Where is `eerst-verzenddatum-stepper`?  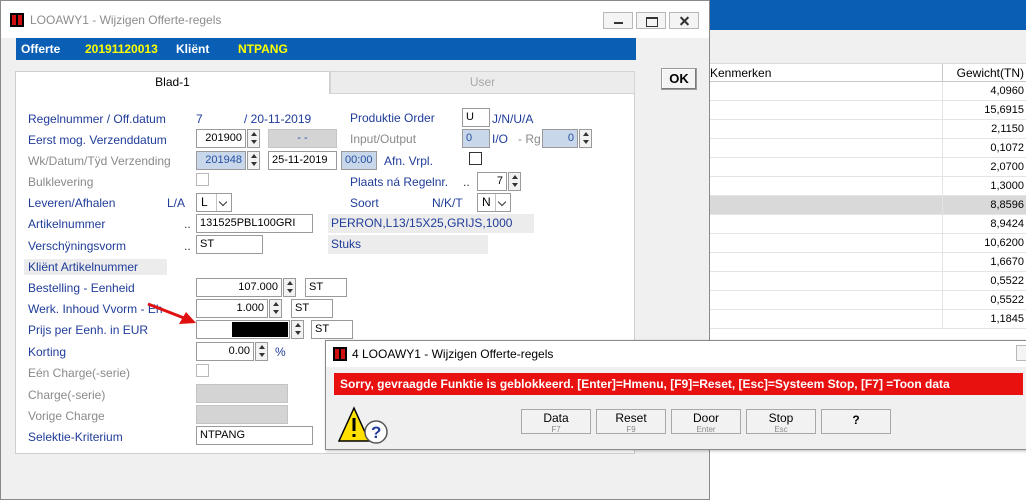
eerst-verzenddatum-stepper is located at coordinates (253, 138).